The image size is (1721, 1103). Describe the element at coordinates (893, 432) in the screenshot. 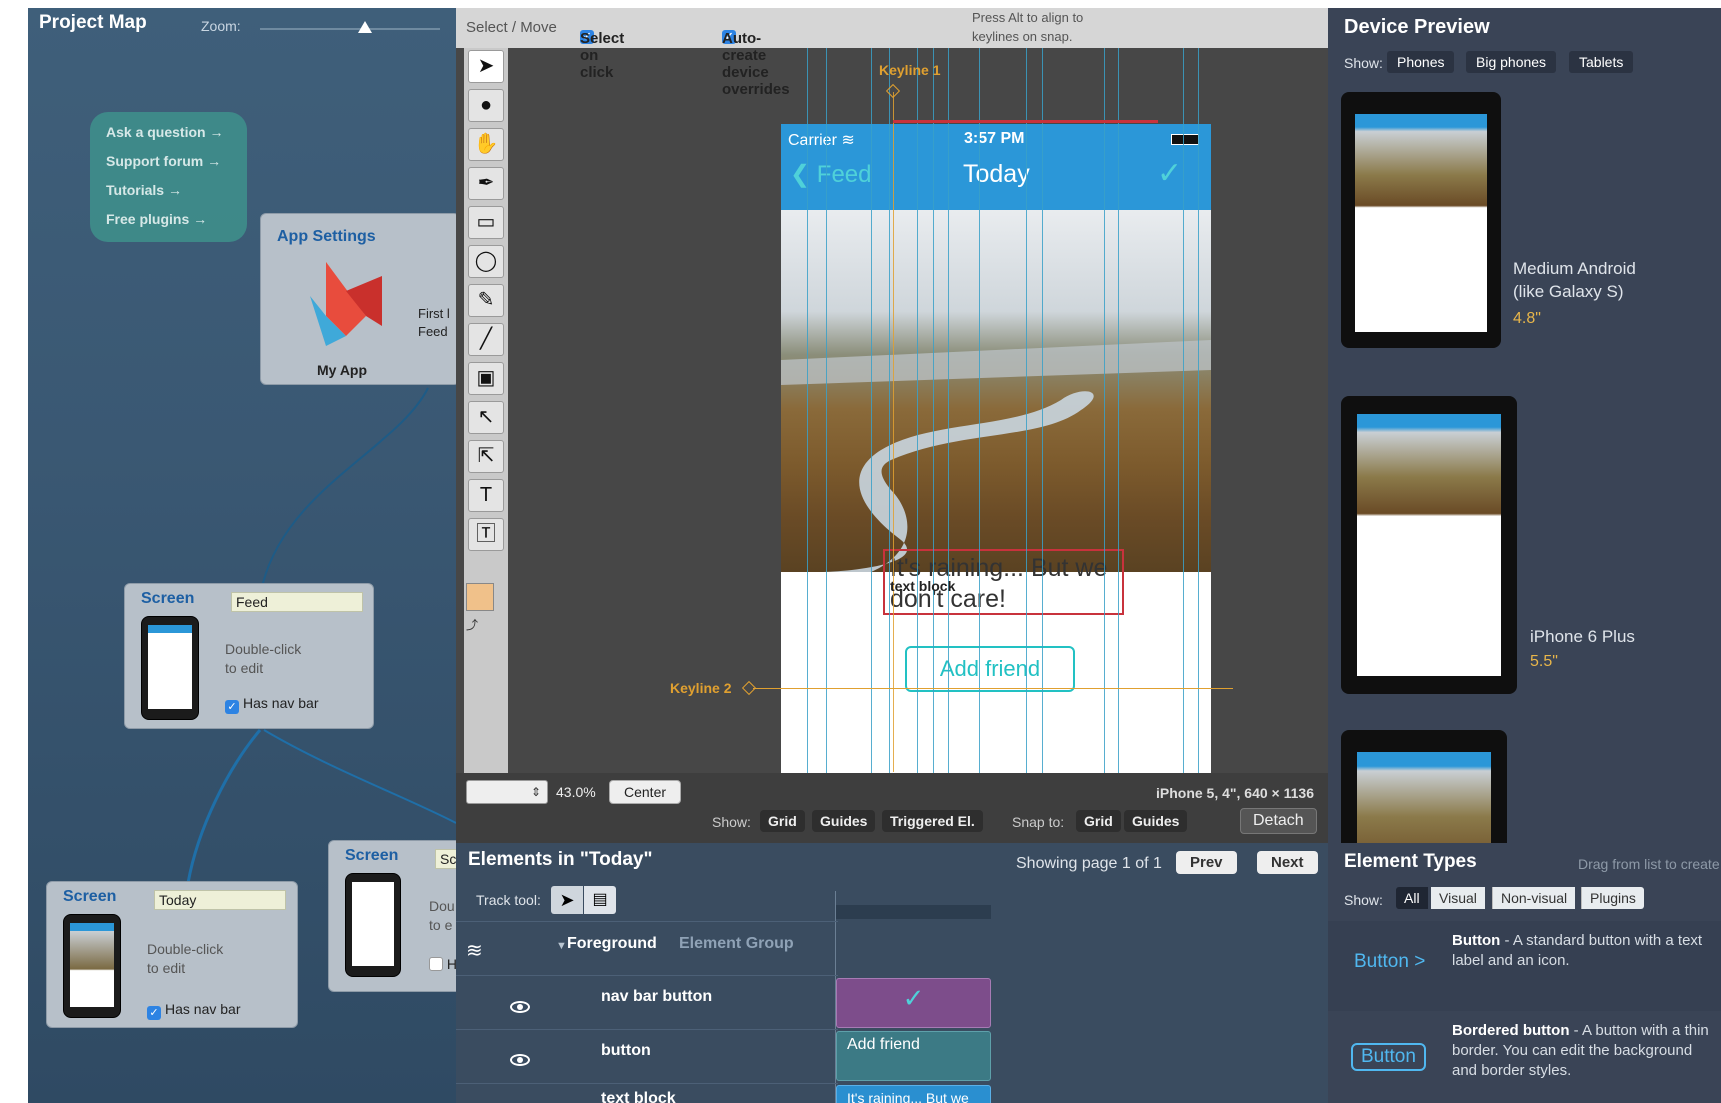

I see `keyline-1-guide` at that location.